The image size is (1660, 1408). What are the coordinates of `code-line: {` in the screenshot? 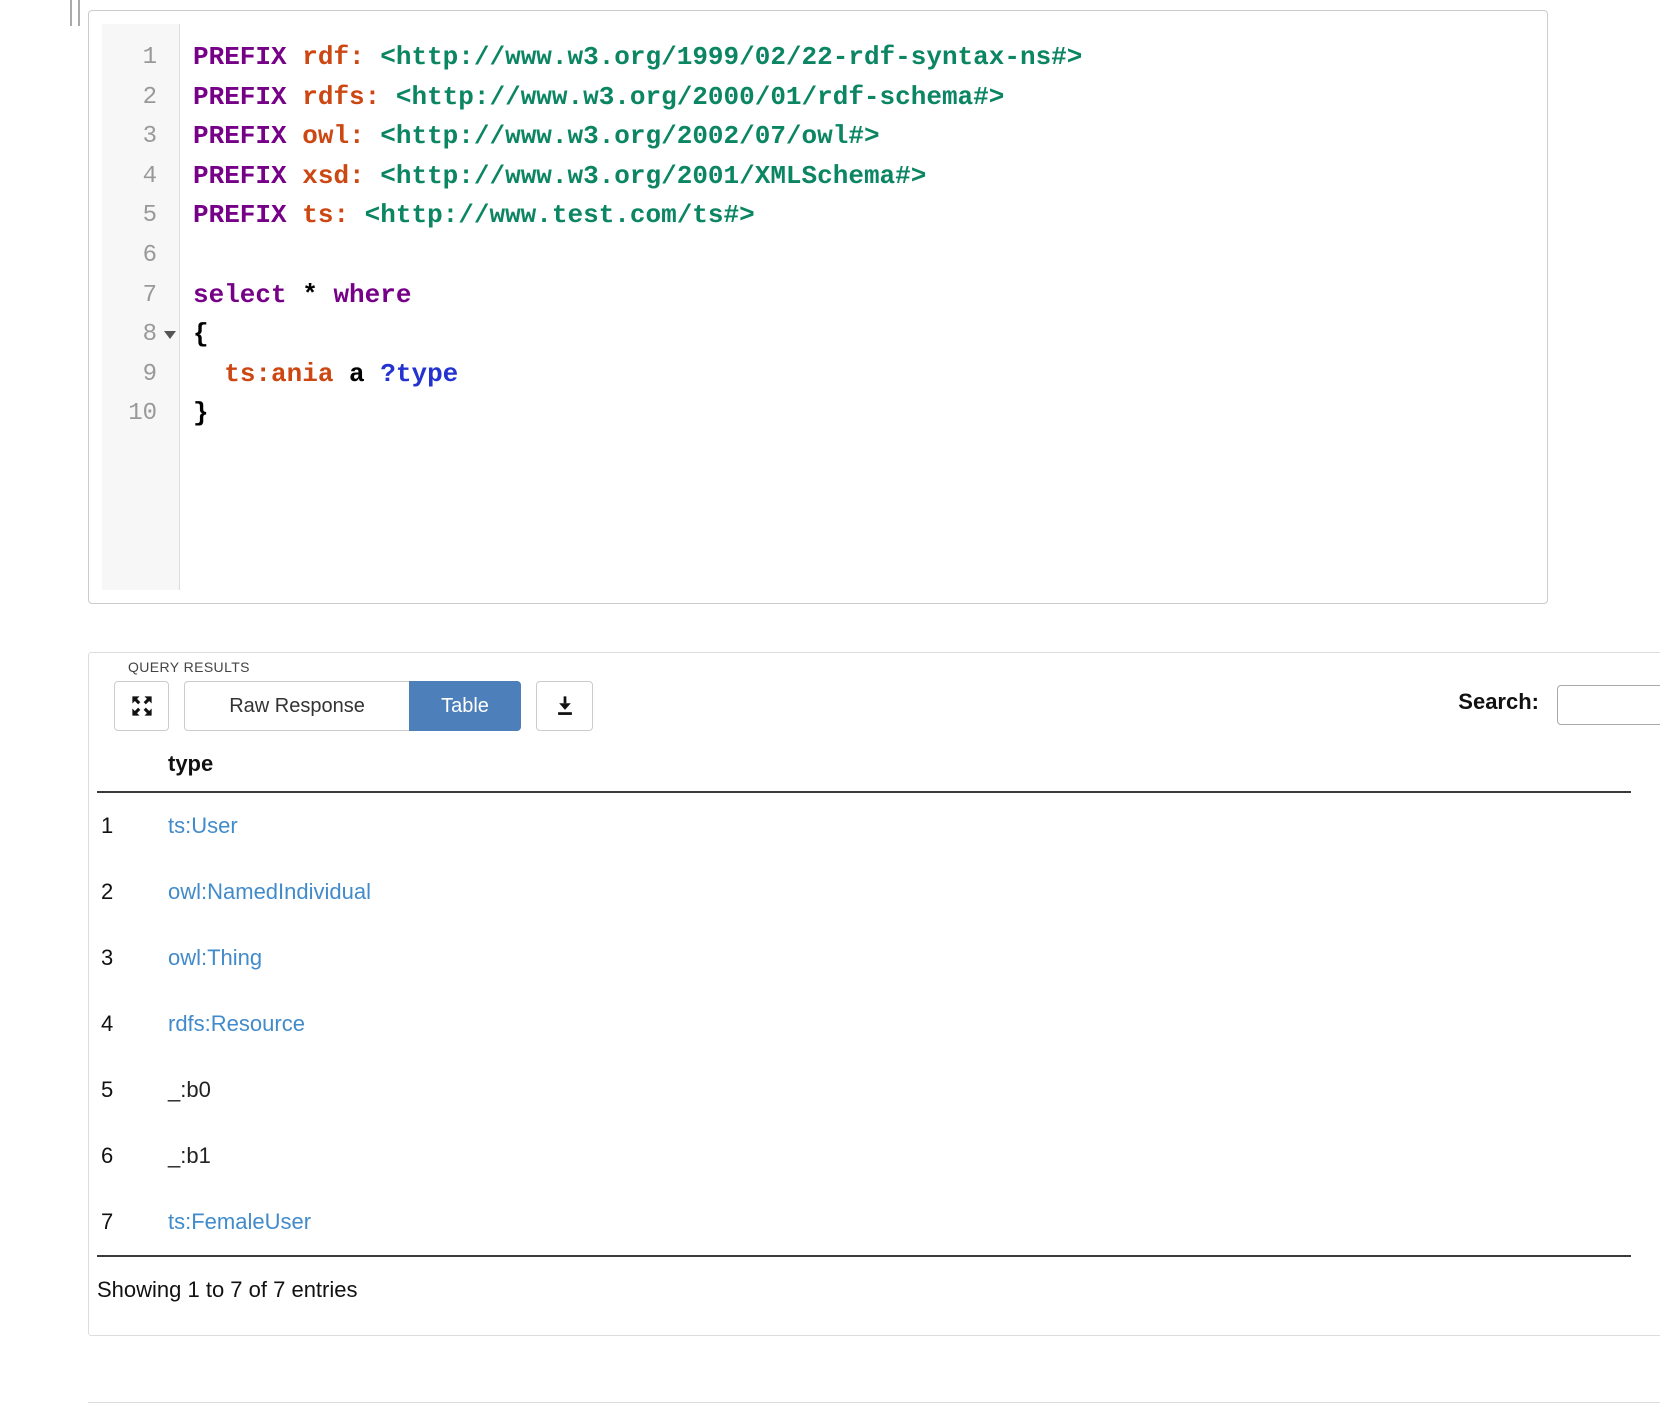 It's located at (201, 334).